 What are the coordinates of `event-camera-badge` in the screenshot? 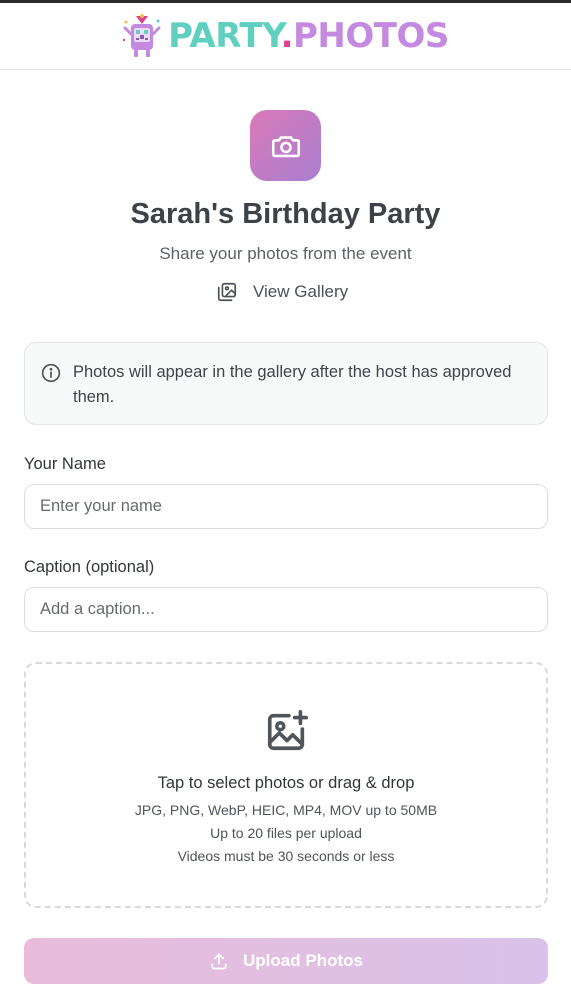 It's located at (285, 145).